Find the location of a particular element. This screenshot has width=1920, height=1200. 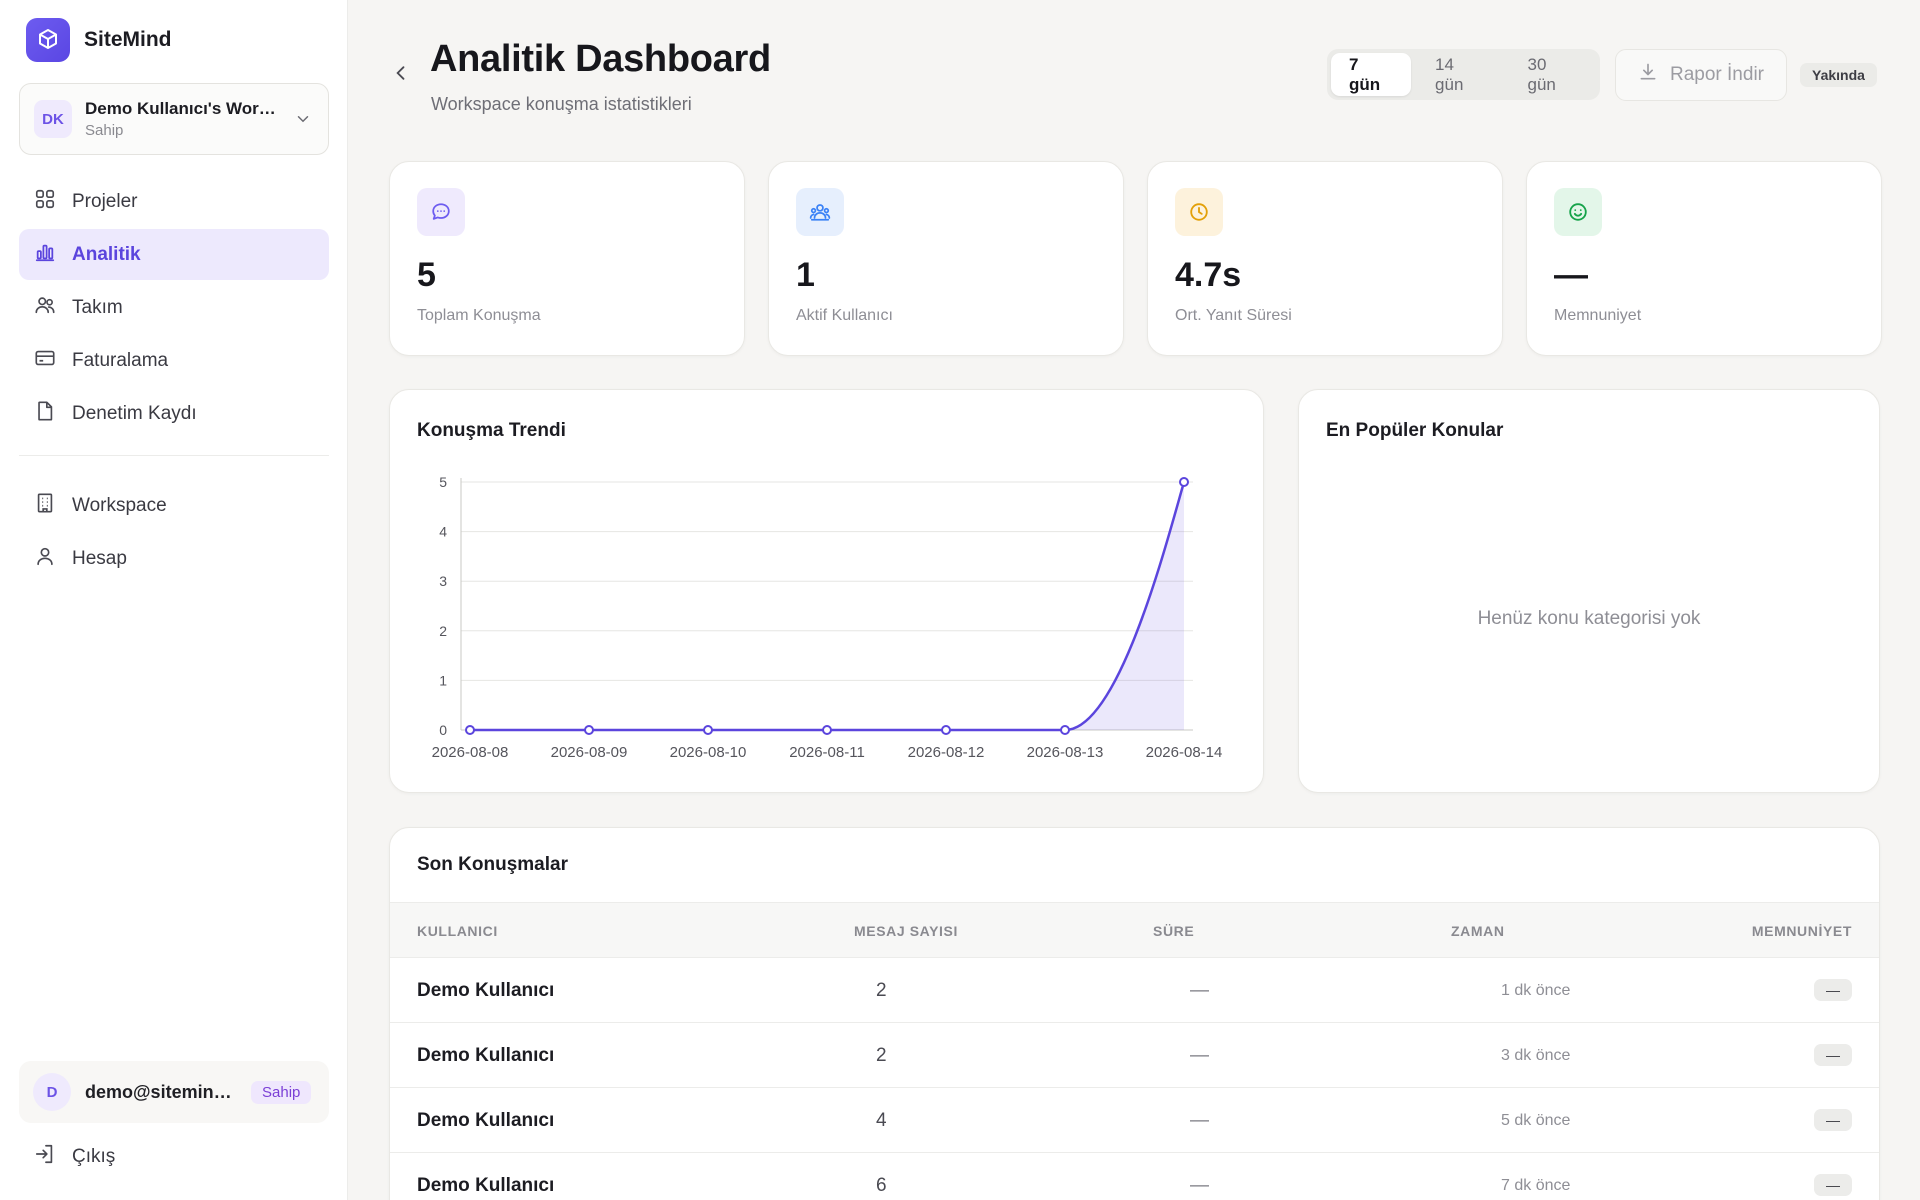

brand: SiteMind is located at coordinates (99, 40).